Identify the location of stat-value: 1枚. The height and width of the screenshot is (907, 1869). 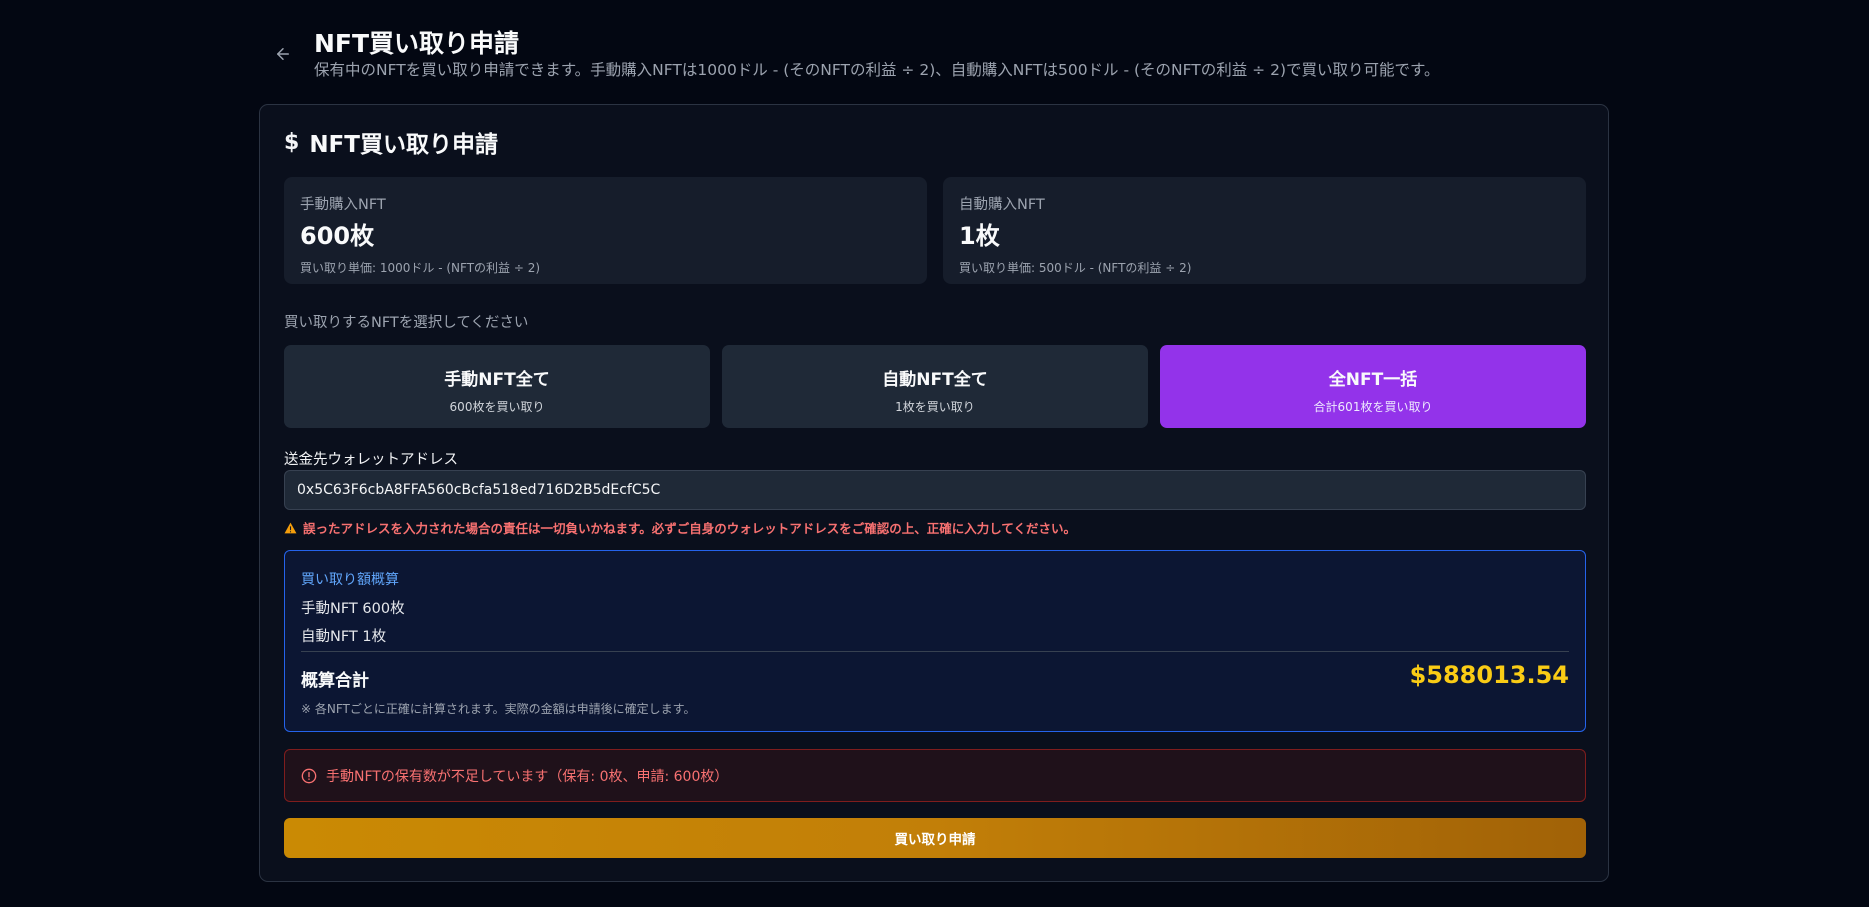
(979, 236).